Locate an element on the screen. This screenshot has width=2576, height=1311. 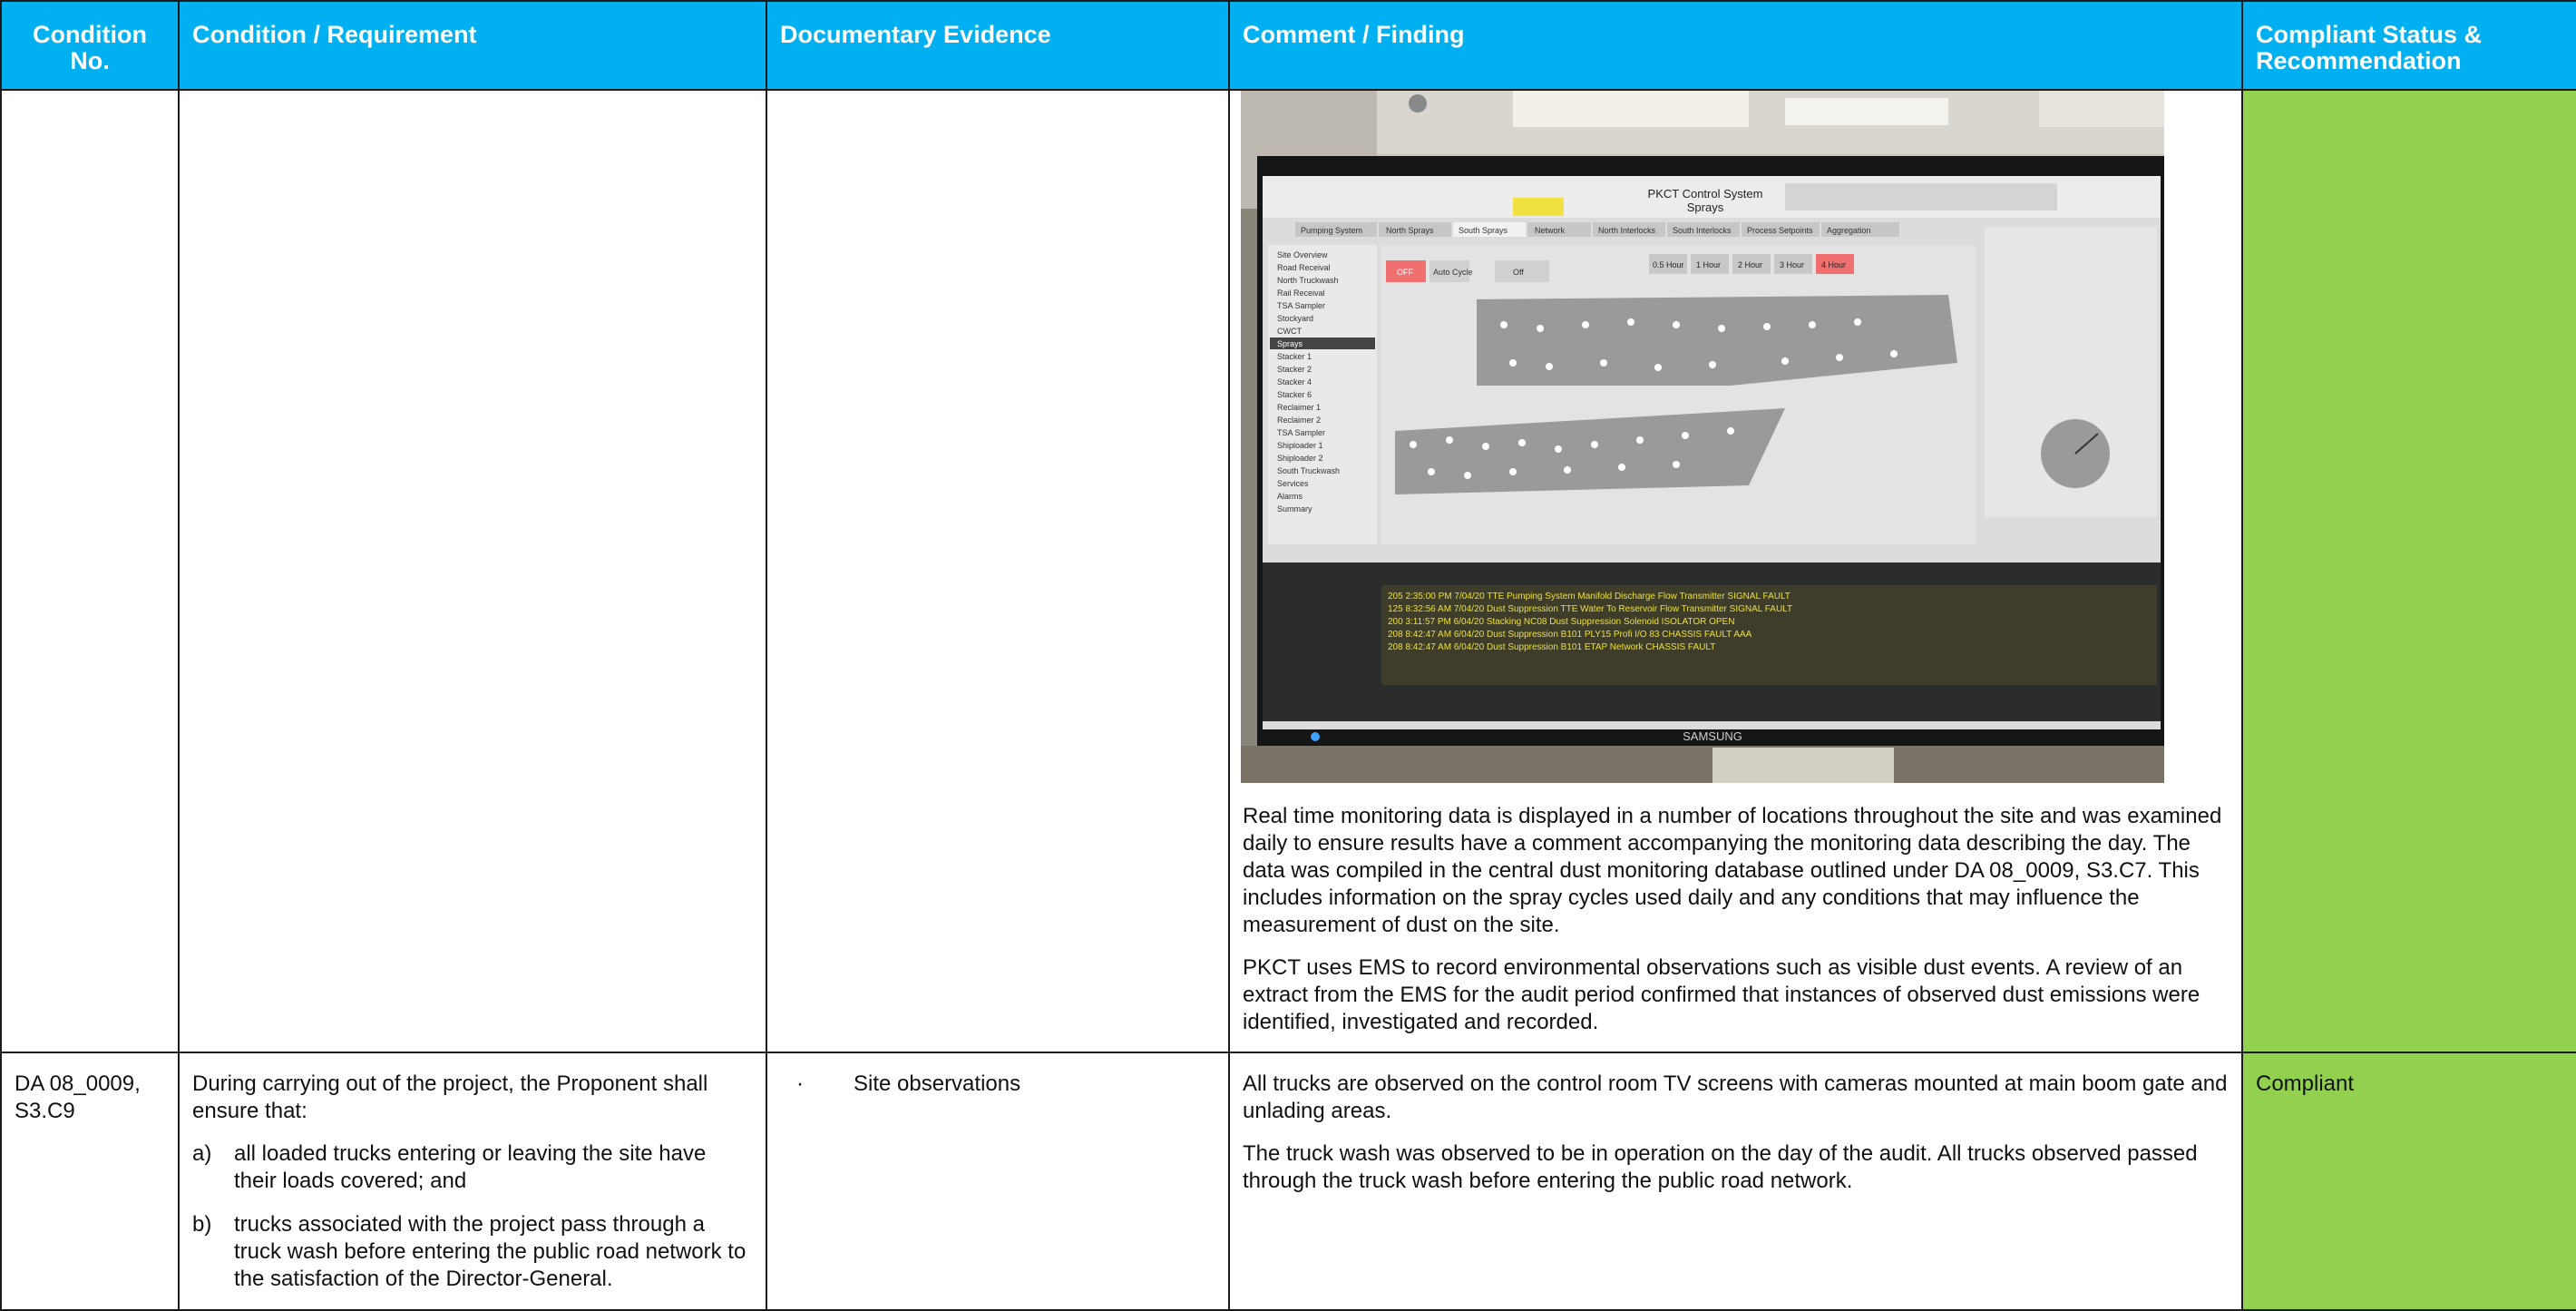
svg-text: Stacker 1 is located at coordinates (1294, 356).